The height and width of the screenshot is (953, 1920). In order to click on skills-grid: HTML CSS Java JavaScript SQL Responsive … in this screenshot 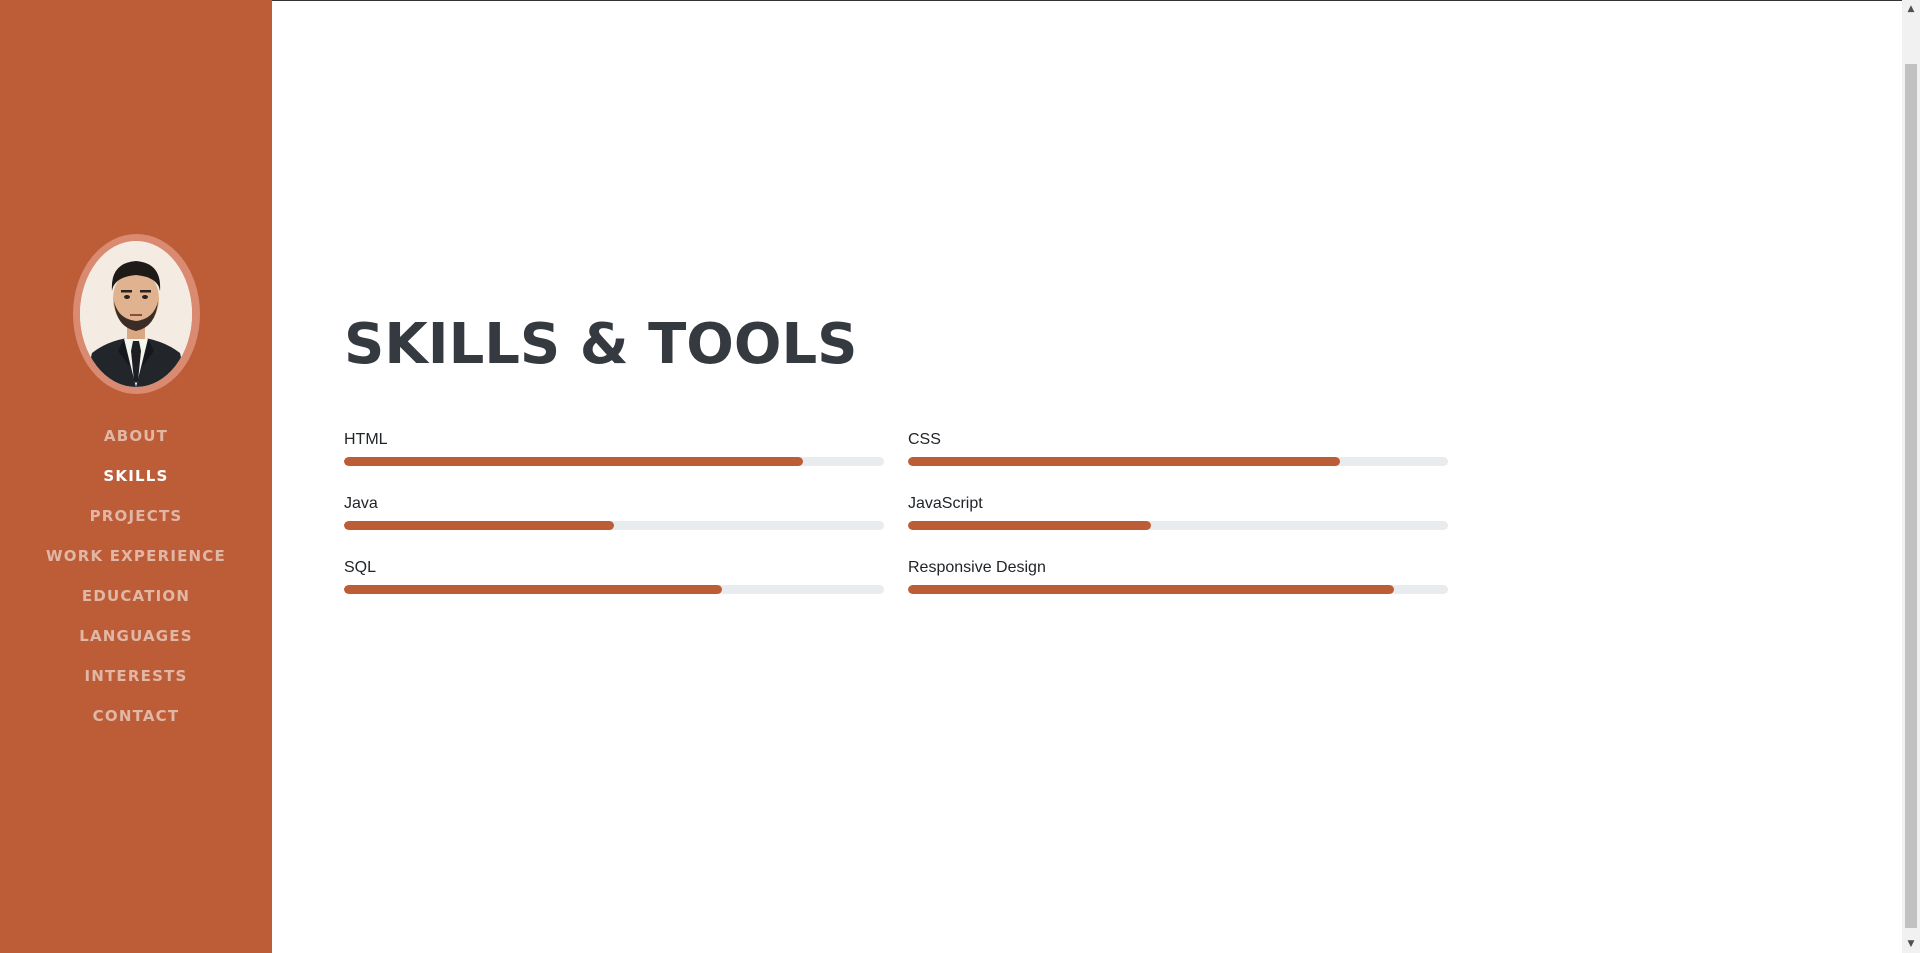, I will do `click(896, 526)`.